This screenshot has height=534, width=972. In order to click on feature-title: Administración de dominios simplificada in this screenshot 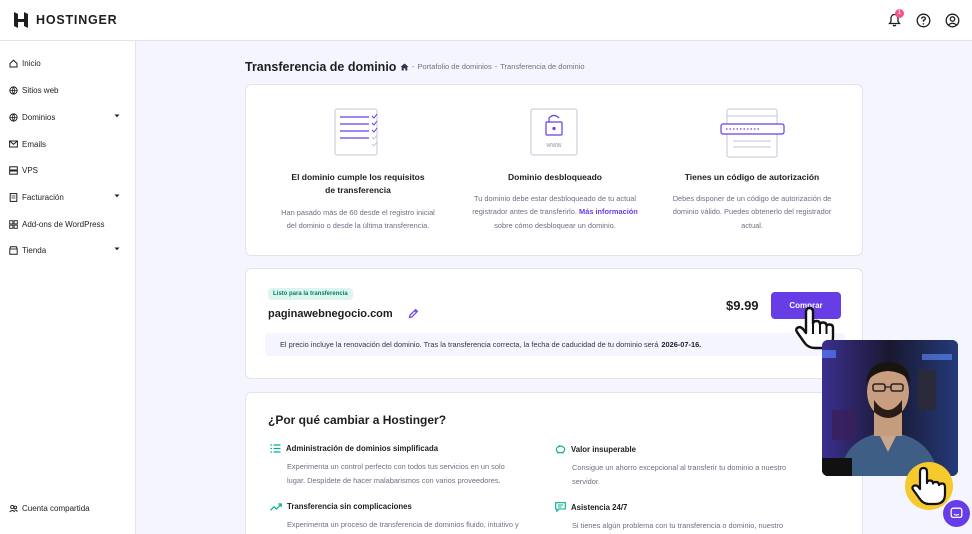, I will do `click(362, 448)`.